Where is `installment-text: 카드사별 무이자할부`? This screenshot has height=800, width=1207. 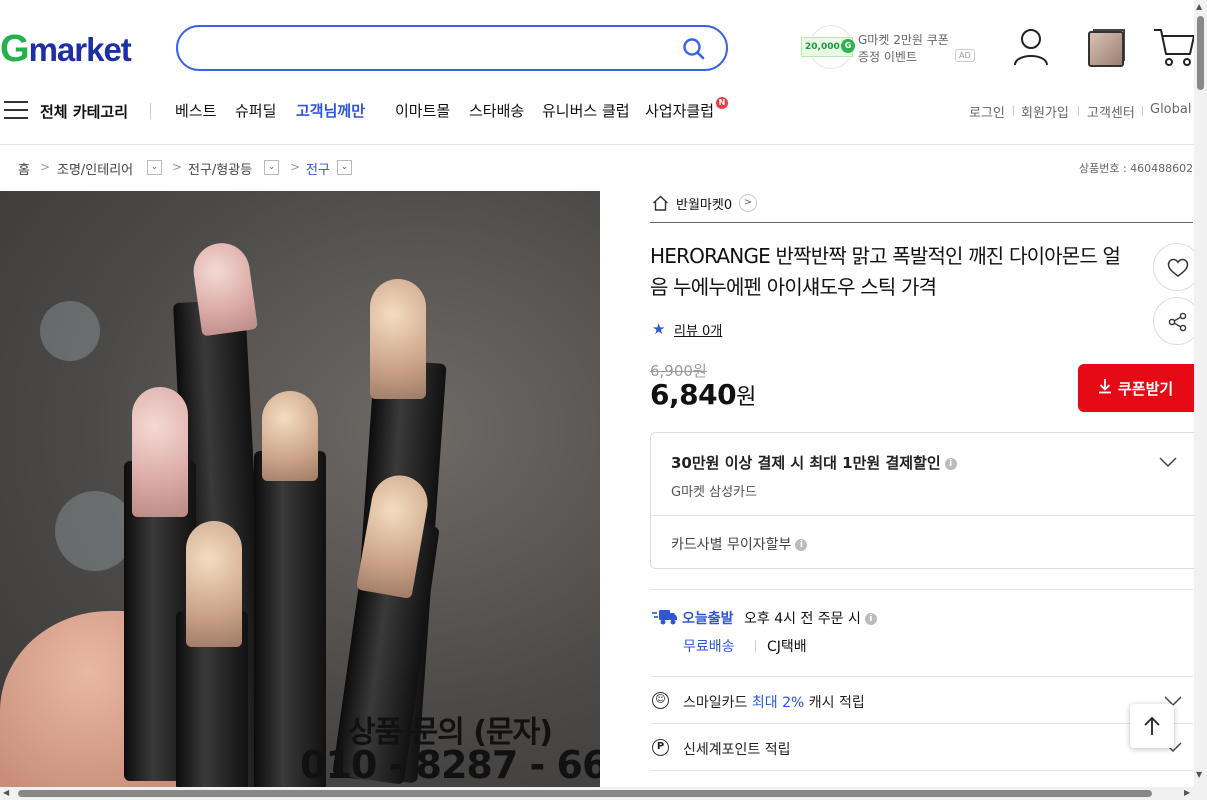
installment-text: 카드사별 무이자할부 is located at coordinates (731, 545).